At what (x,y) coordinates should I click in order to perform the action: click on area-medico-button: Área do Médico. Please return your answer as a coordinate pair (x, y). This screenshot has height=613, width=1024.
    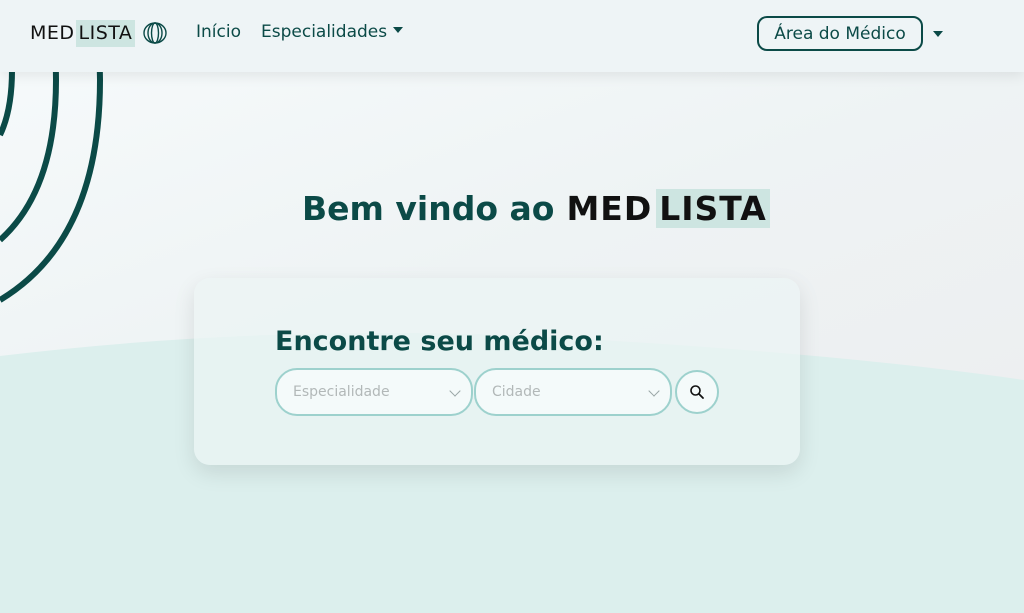
    Looking at the image, I should click on (840, 33).